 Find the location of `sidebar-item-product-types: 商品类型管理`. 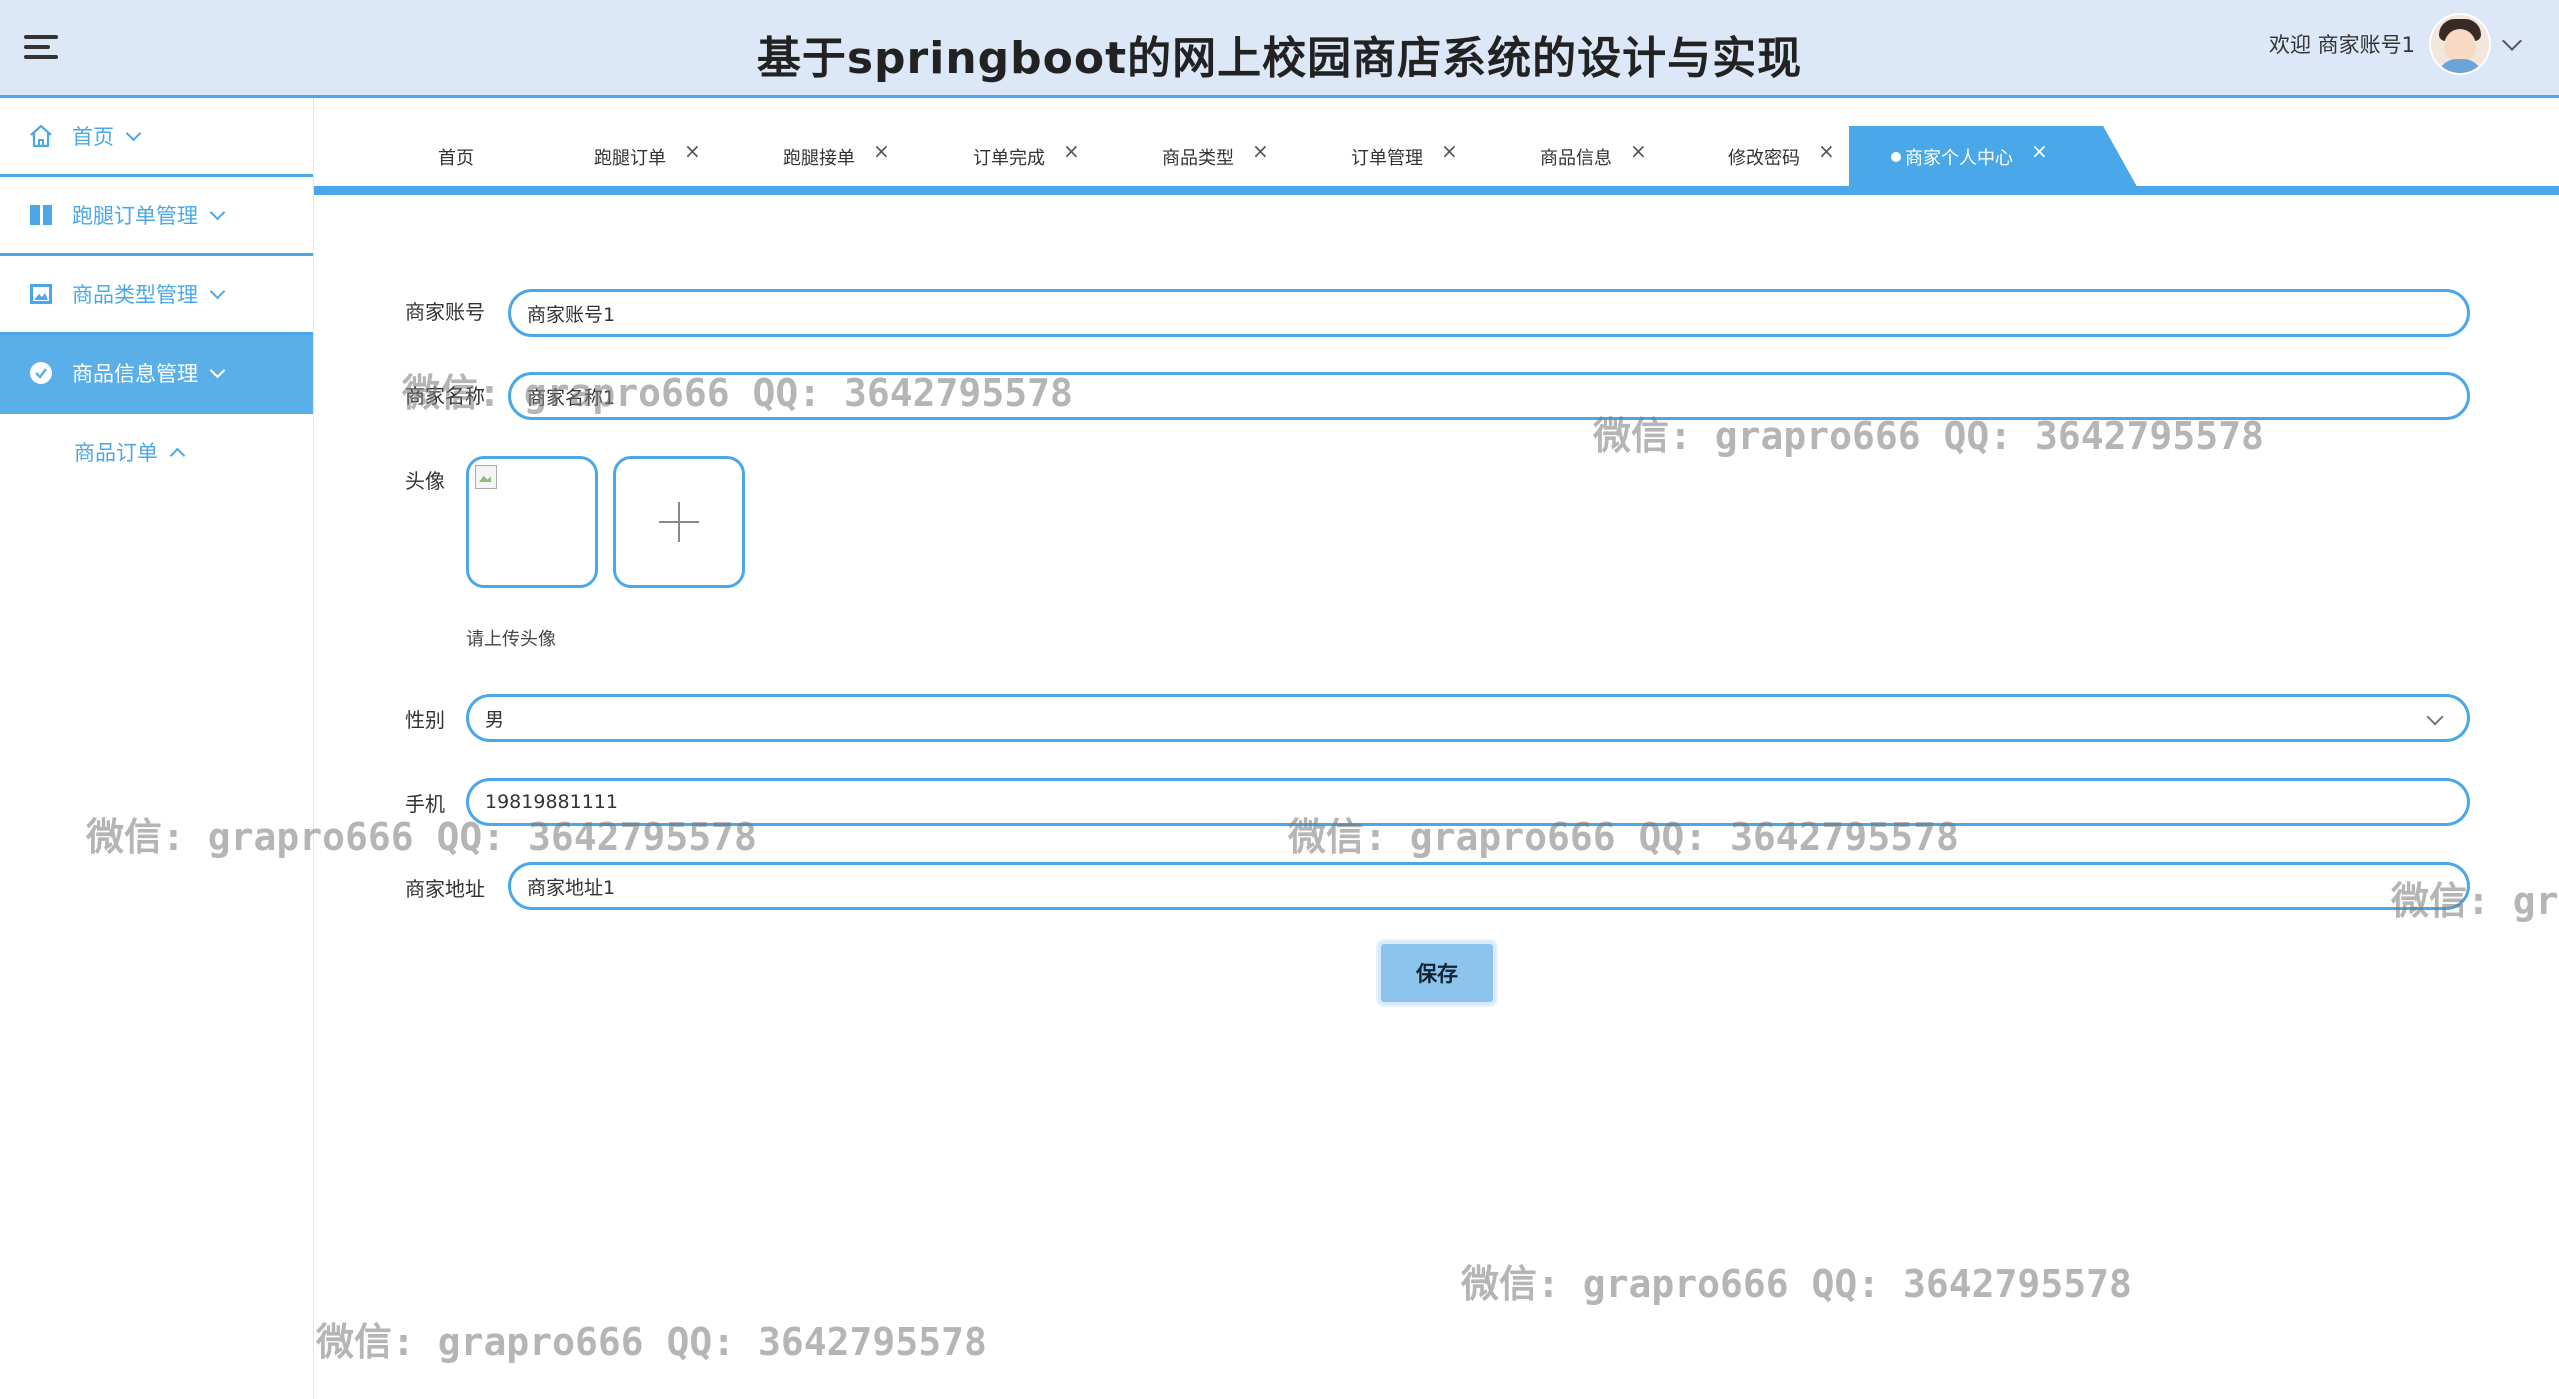

sidebar-item-product-types: 商品类型管理 is located at coordinates (156, 295).